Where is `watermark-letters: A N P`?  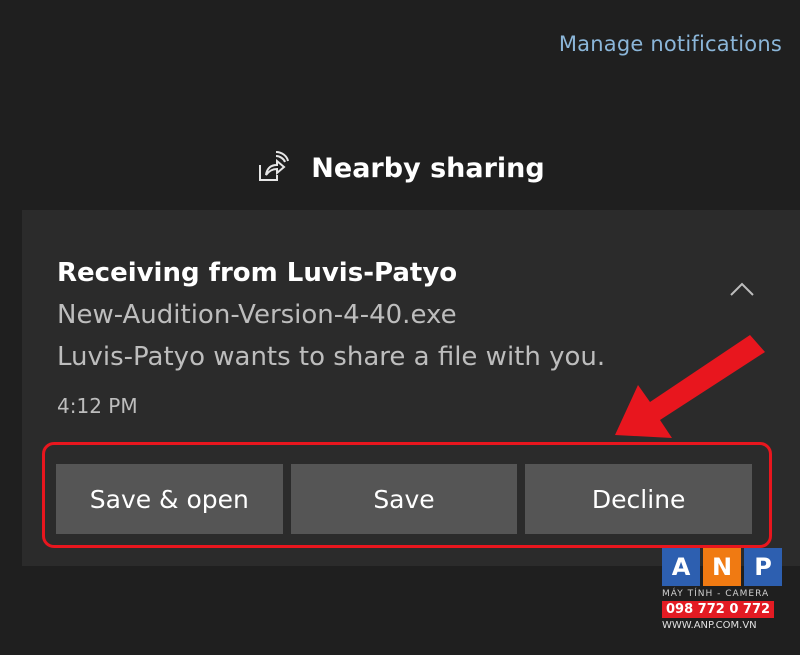
watermark-letters: A N P is located at coordinates (726, 567).